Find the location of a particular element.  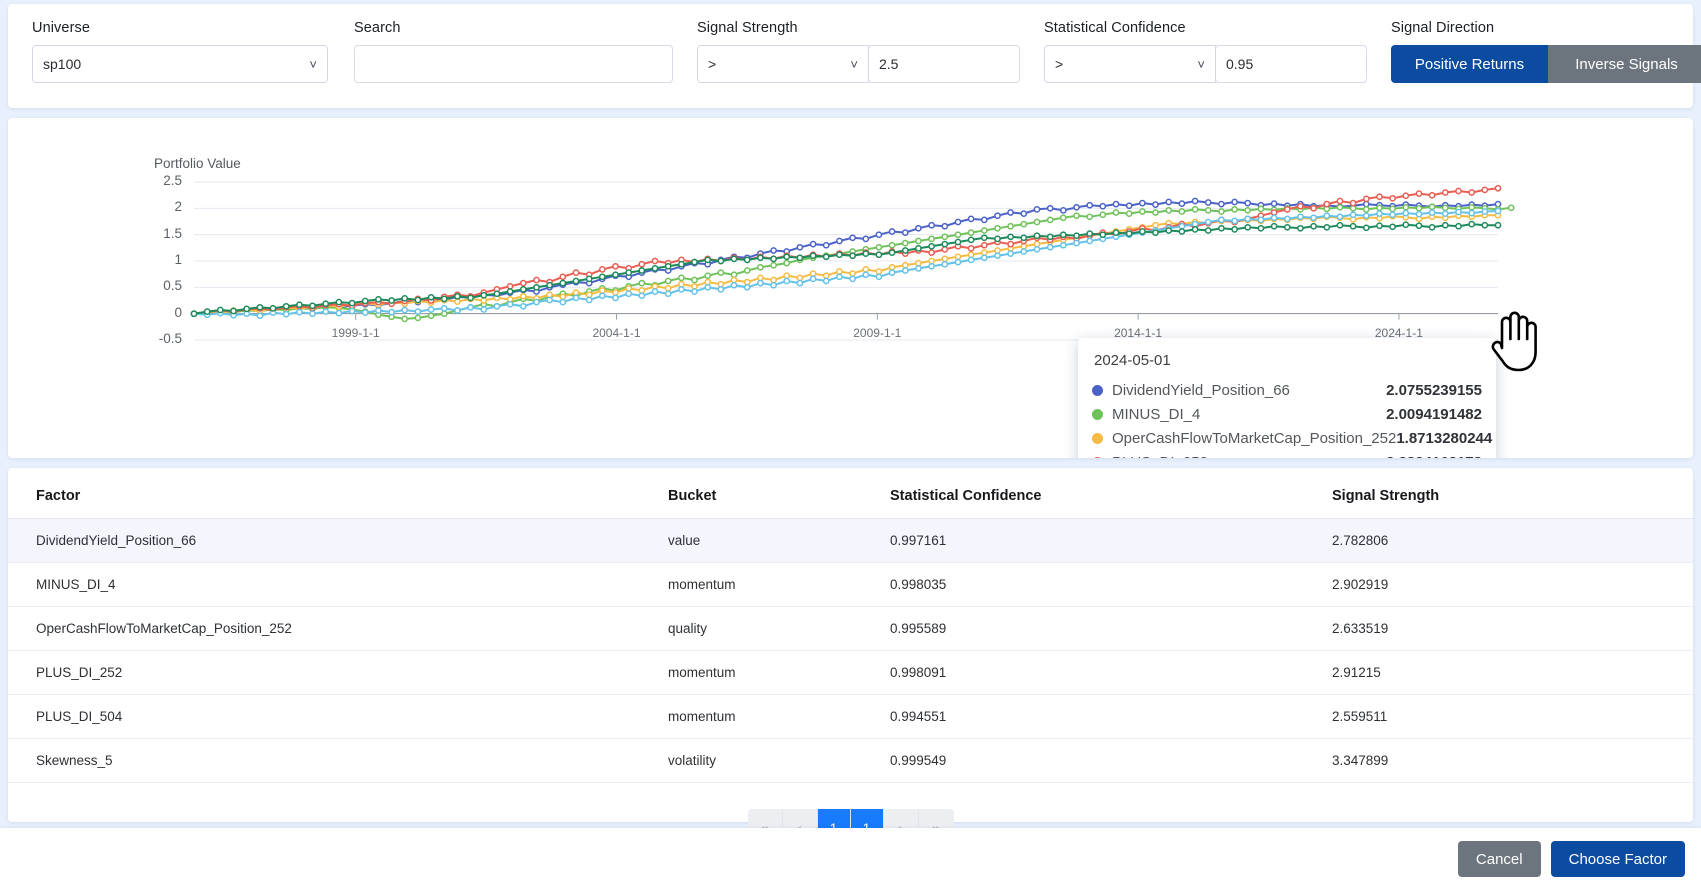

cancel-button: Cancel is located at coordinates (1499, 859).